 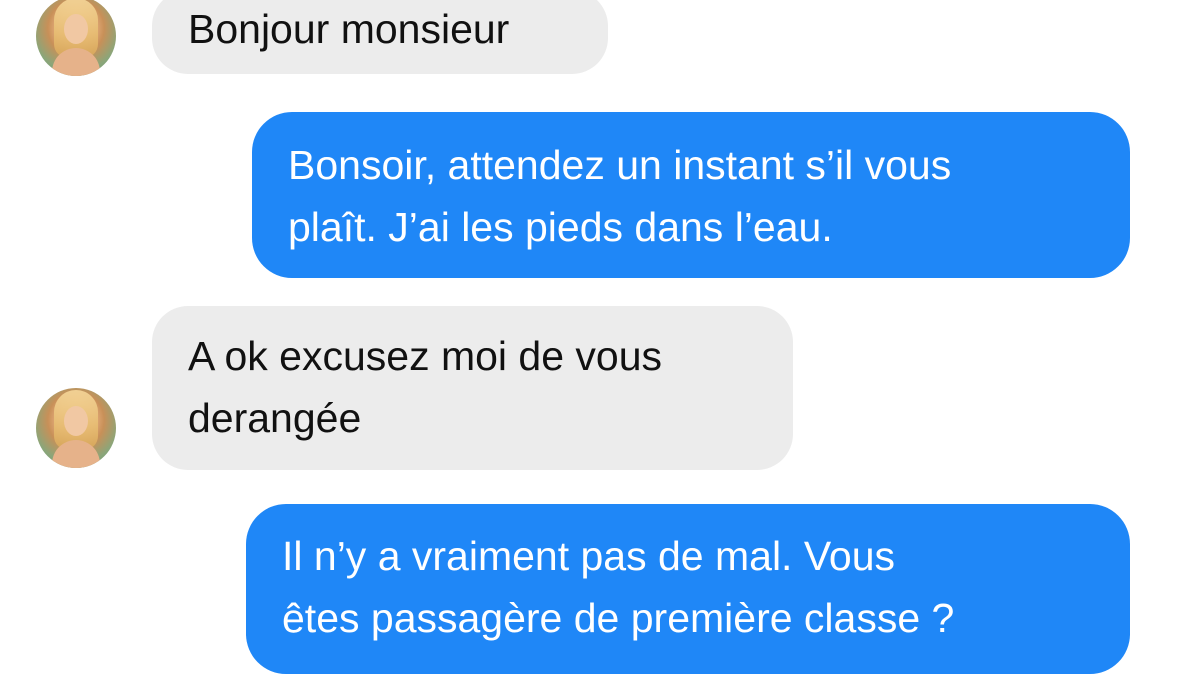 What do you see at coordinates (472, 388) in the screenshot?
I see `message-bubble-received: A ok excusez moi de vous derangée` at bounding box center [472, 388].